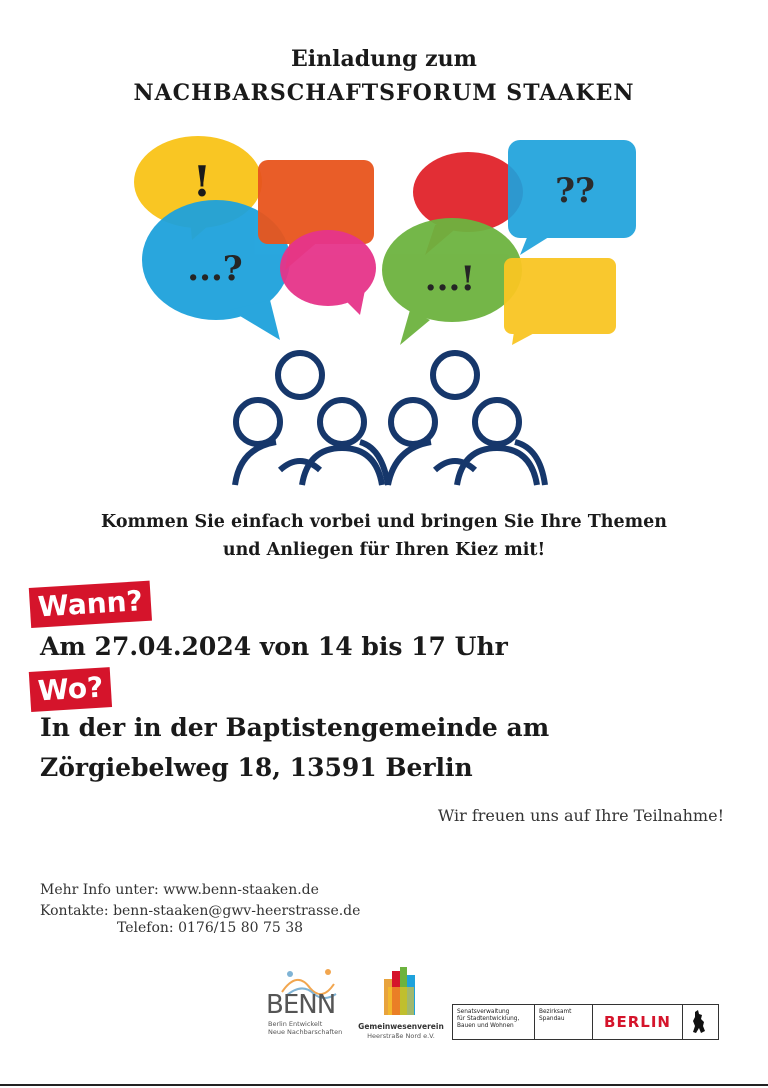 The height and width of the screenshot is (1088, 768). I want to click on gwv-buildings-icon, so click(399, 991).